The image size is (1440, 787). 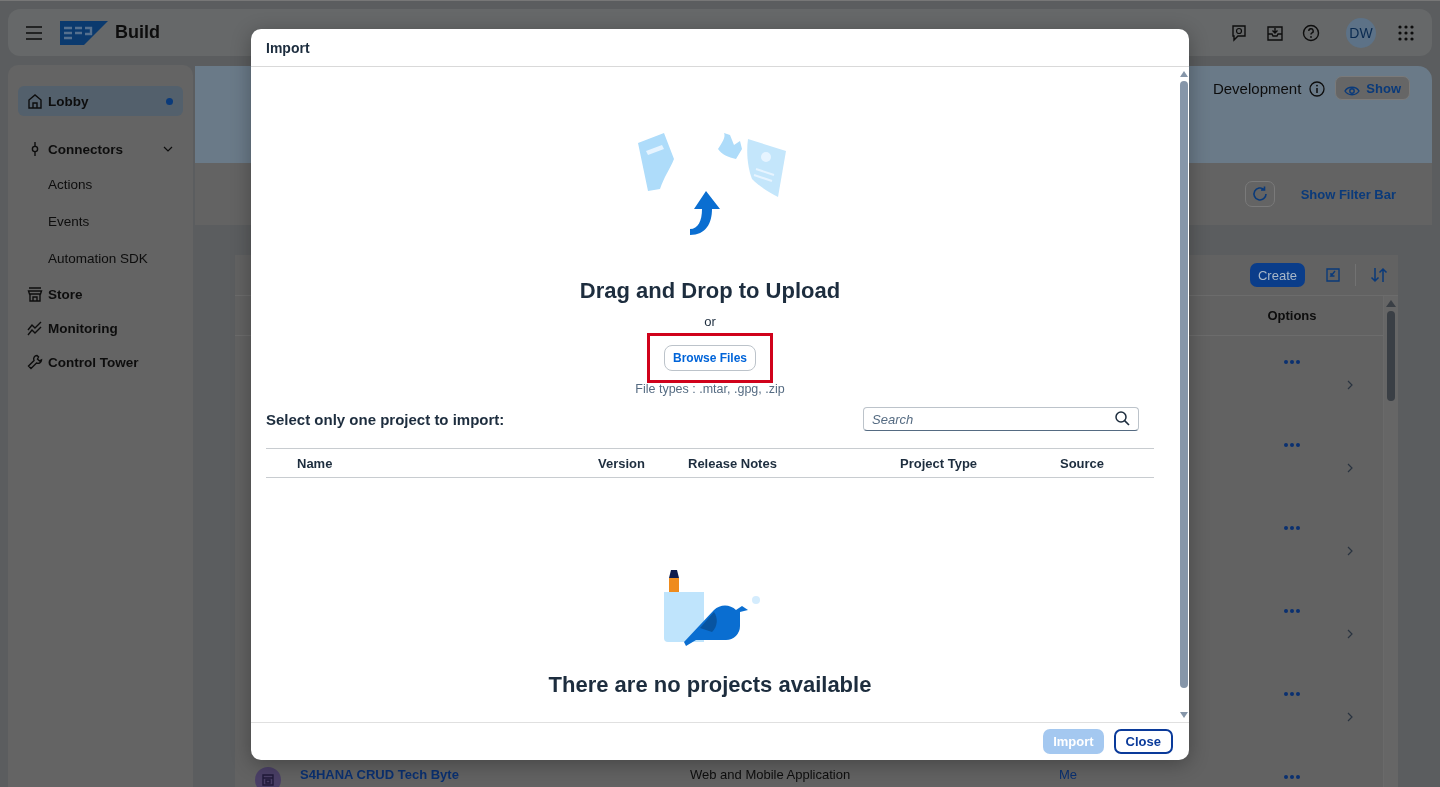 What do you see at coordinates (35, 362) in the screenshot?
I see `wrench-icon` at bounding box center [35, 362].